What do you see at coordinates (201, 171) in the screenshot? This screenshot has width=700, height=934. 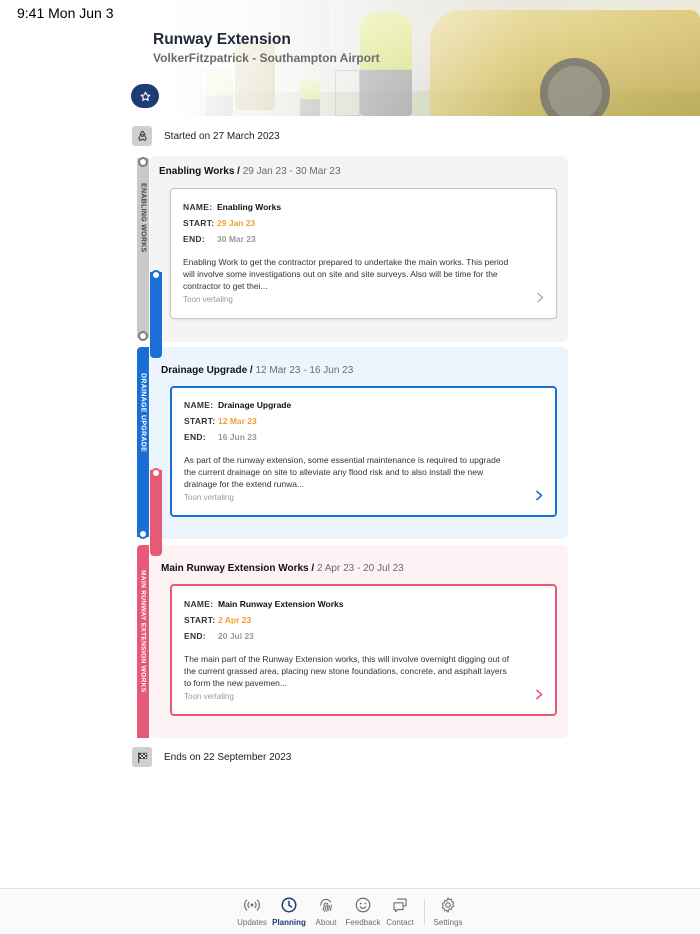 I see `phase-heading-title: Enabling Works /` at bounding box center [201, 171].